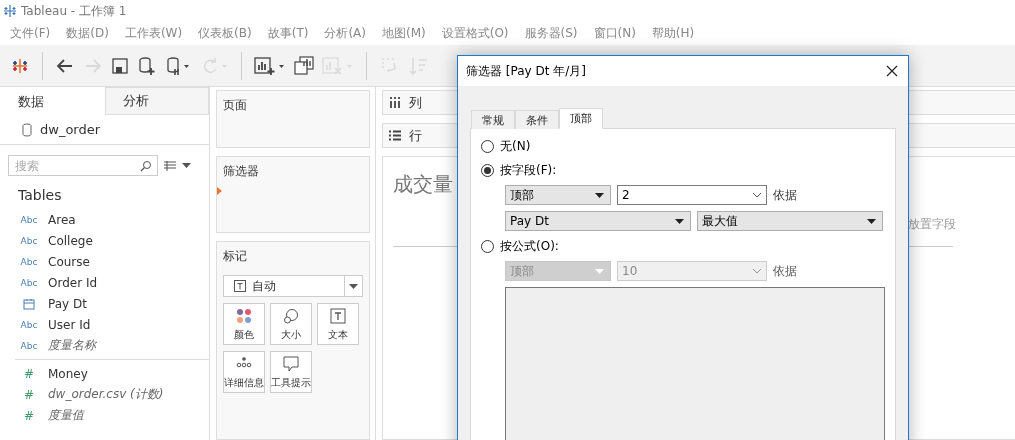  Describe the element at coordinates (69, 261) in the screenshot. I see `field-name: Course` at that location.